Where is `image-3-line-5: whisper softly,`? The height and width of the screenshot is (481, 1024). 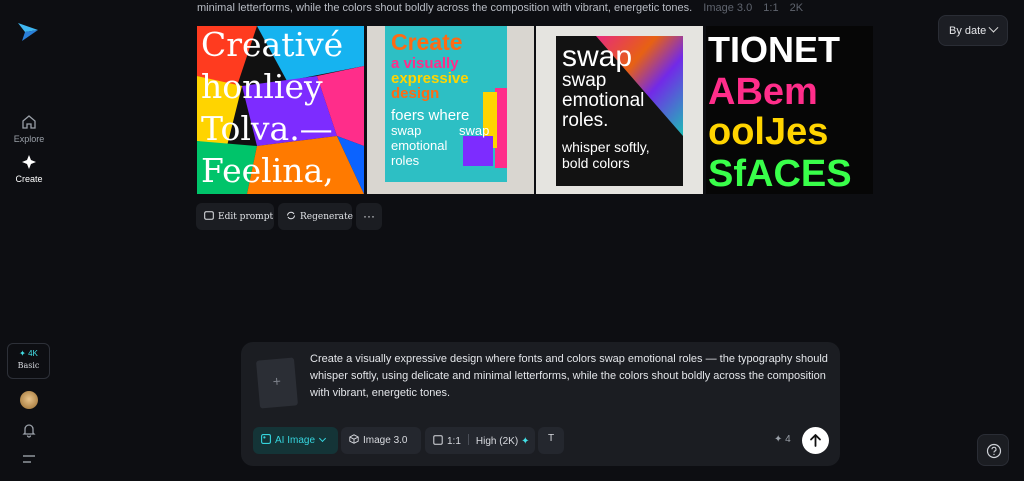 image-3-line-5: whisper softly, is located at coordinates (605, 147).